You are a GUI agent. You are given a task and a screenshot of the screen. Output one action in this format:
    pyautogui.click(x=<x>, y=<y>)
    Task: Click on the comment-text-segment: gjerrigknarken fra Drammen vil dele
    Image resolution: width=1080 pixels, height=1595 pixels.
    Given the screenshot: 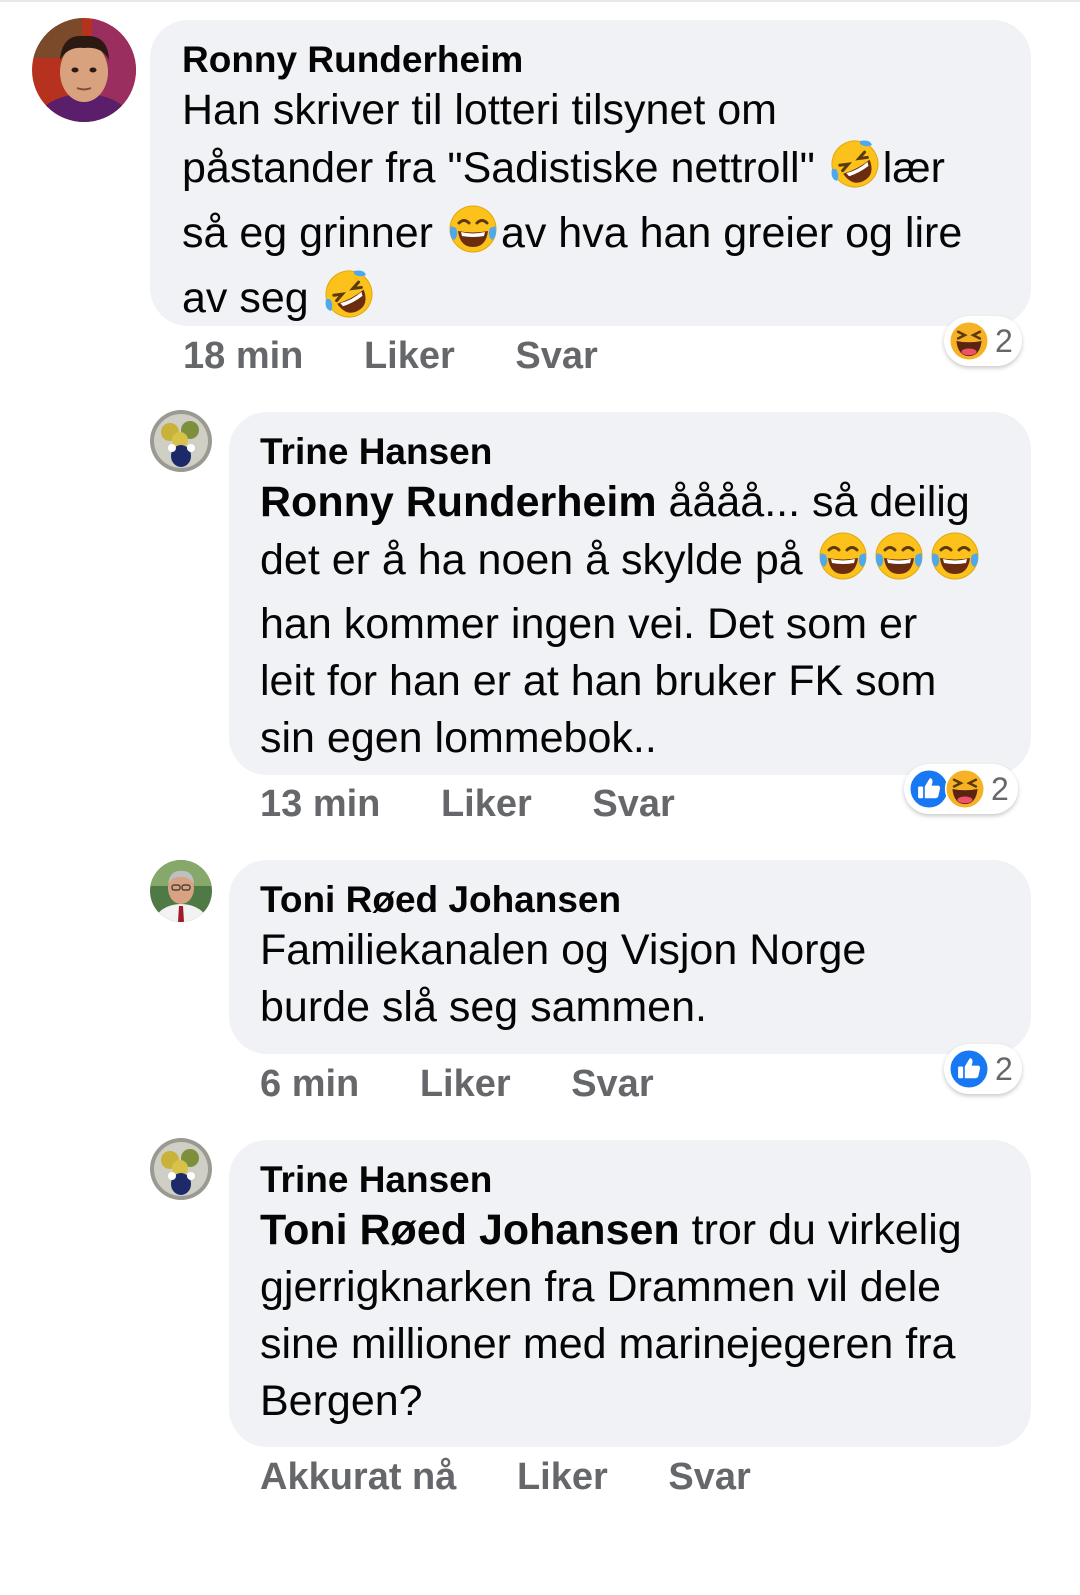 What is the action you would take?
    pyautogui.click(x=601, y=1287)
    